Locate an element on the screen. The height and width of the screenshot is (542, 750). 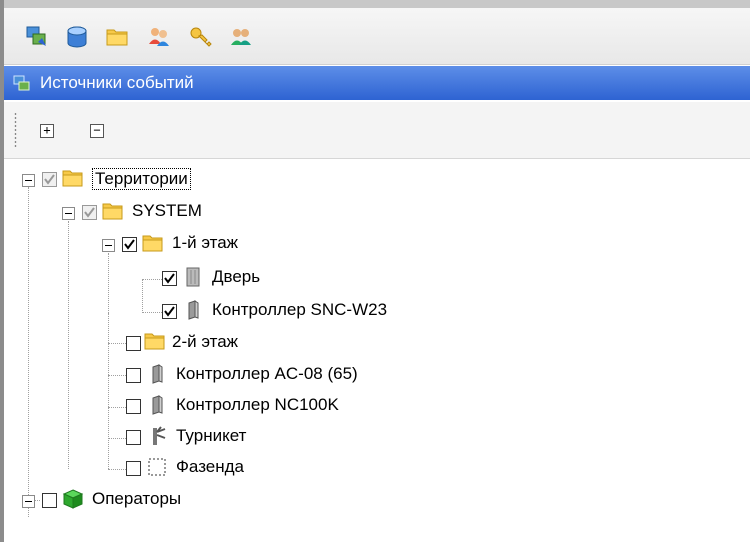
toolbar-grip is located at coordinates (15, 130).